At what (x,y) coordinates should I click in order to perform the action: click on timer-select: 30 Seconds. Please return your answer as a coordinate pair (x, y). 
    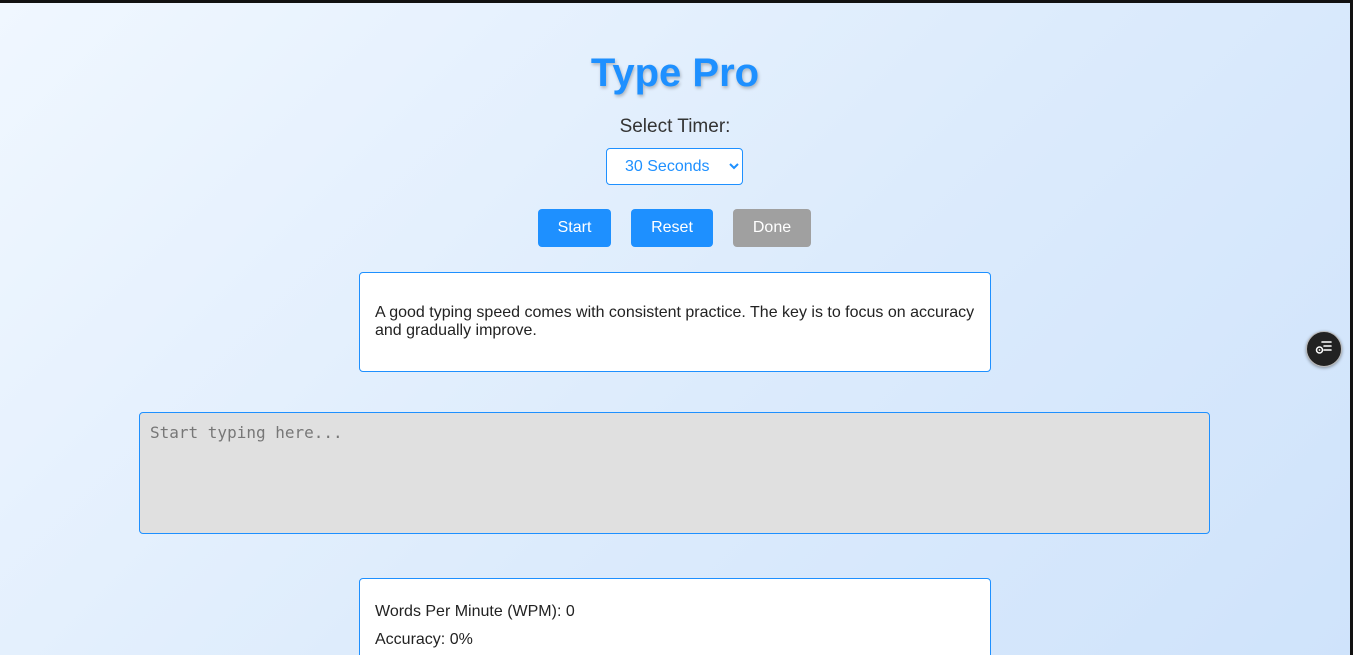
    Looking at the image, I should click on (674, 166).